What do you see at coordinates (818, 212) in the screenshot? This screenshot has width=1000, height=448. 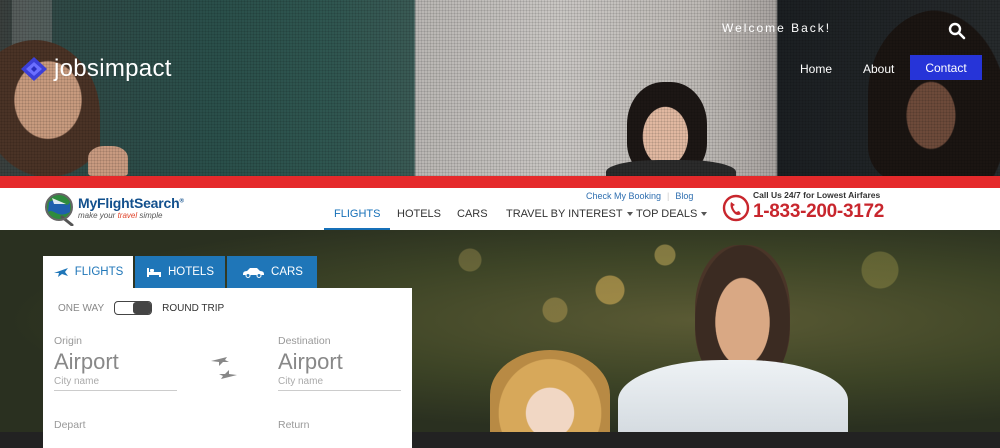 I see `phone-number: 1-833-200-3172` at bounding box center [818, 212].